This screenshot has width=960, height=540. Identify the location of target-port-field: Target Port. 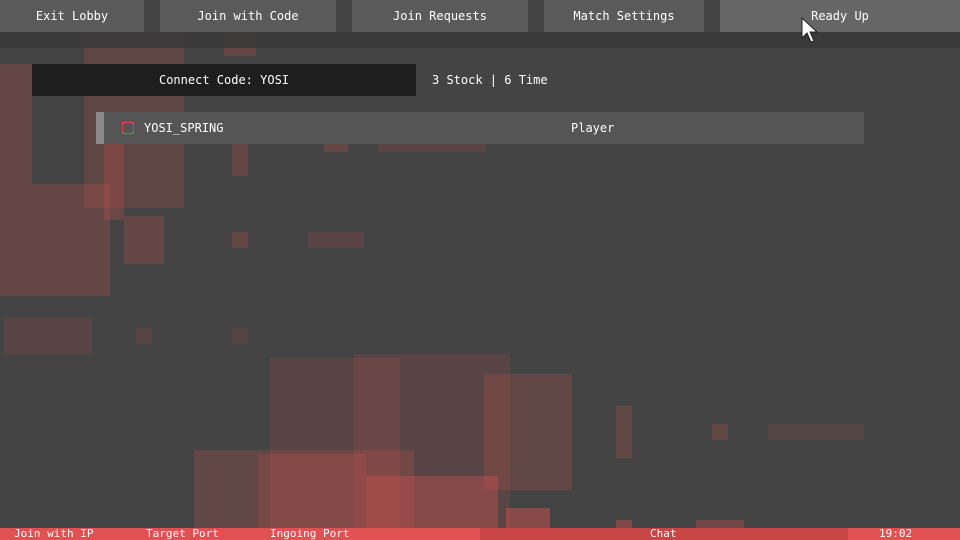
(182, 534).